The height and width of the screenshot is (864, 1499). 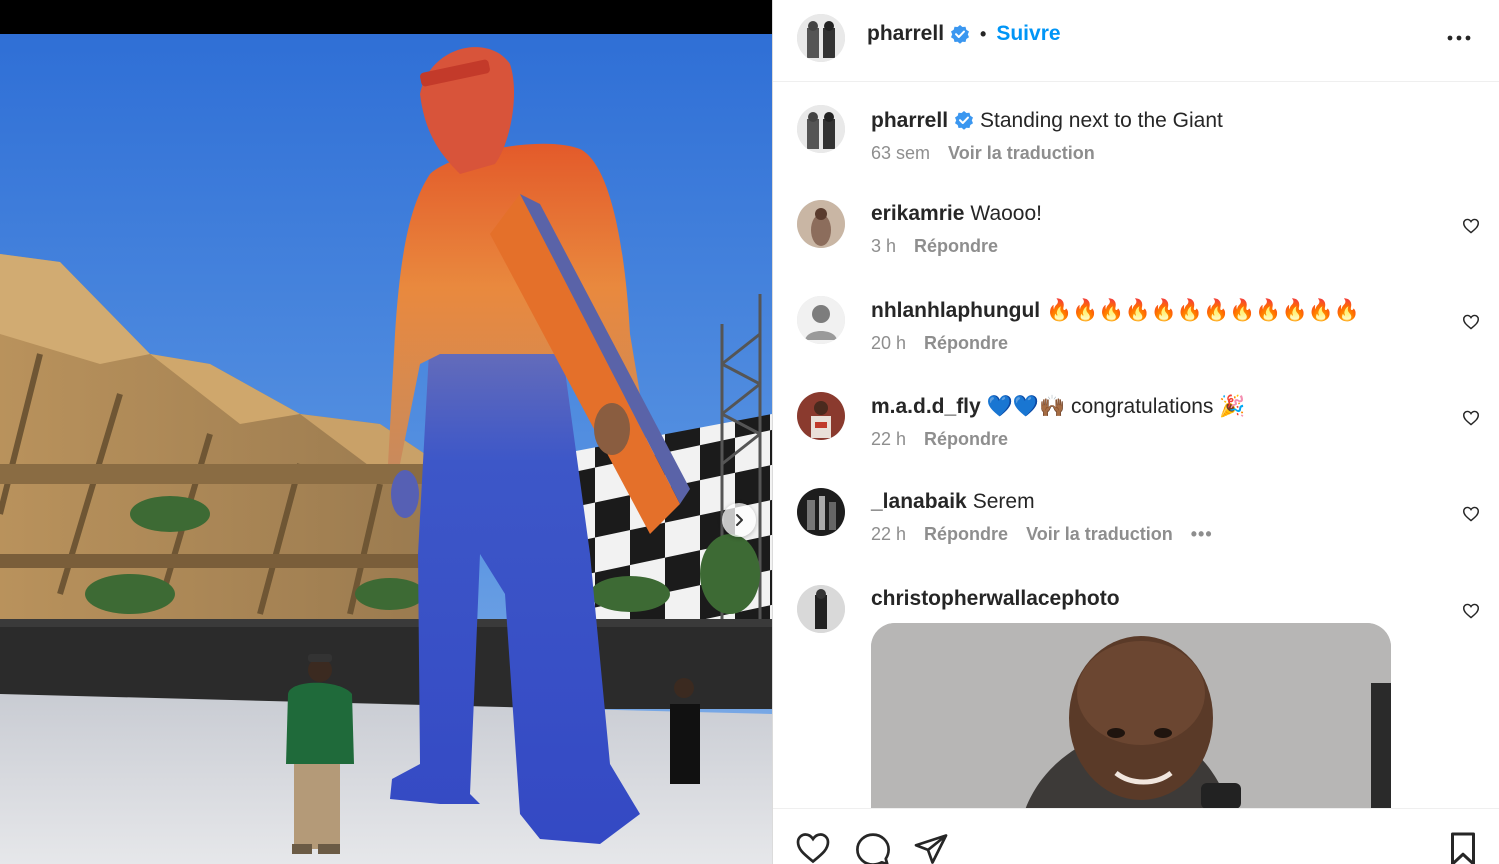 I want to click on save-button, so click(x=1465, y=847).